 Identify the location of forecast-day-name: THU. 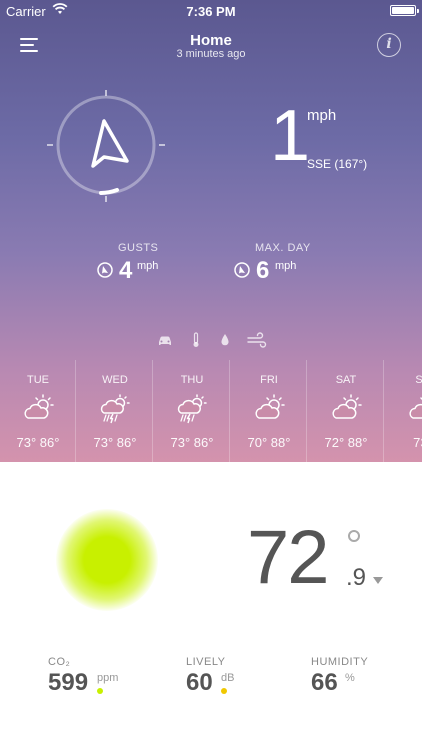
(192, 380).